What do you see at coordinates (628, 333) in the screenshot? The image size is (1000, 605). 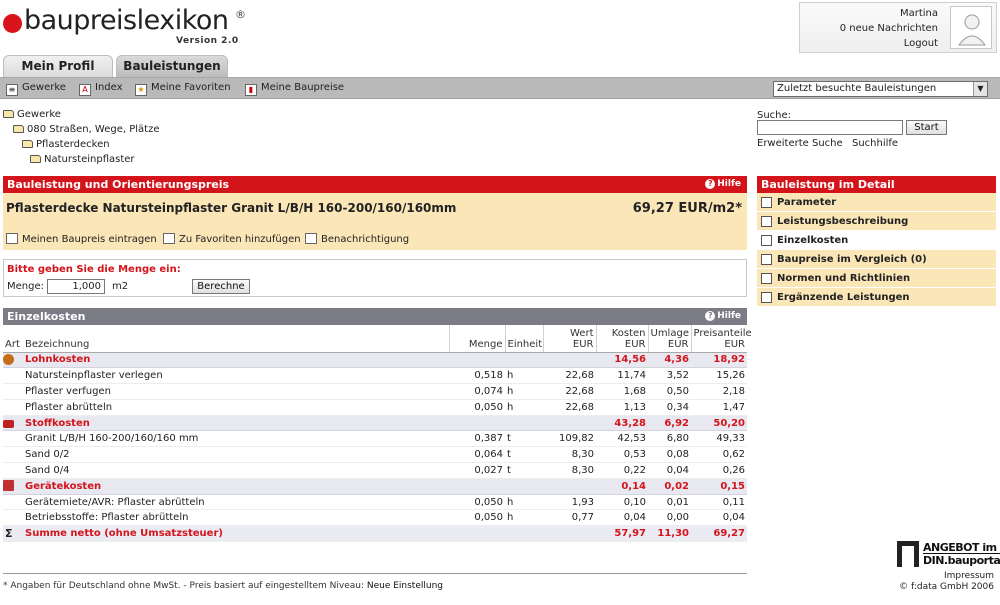 I see `col-kosten-label: Kosten` at bounding box center [628, 333].